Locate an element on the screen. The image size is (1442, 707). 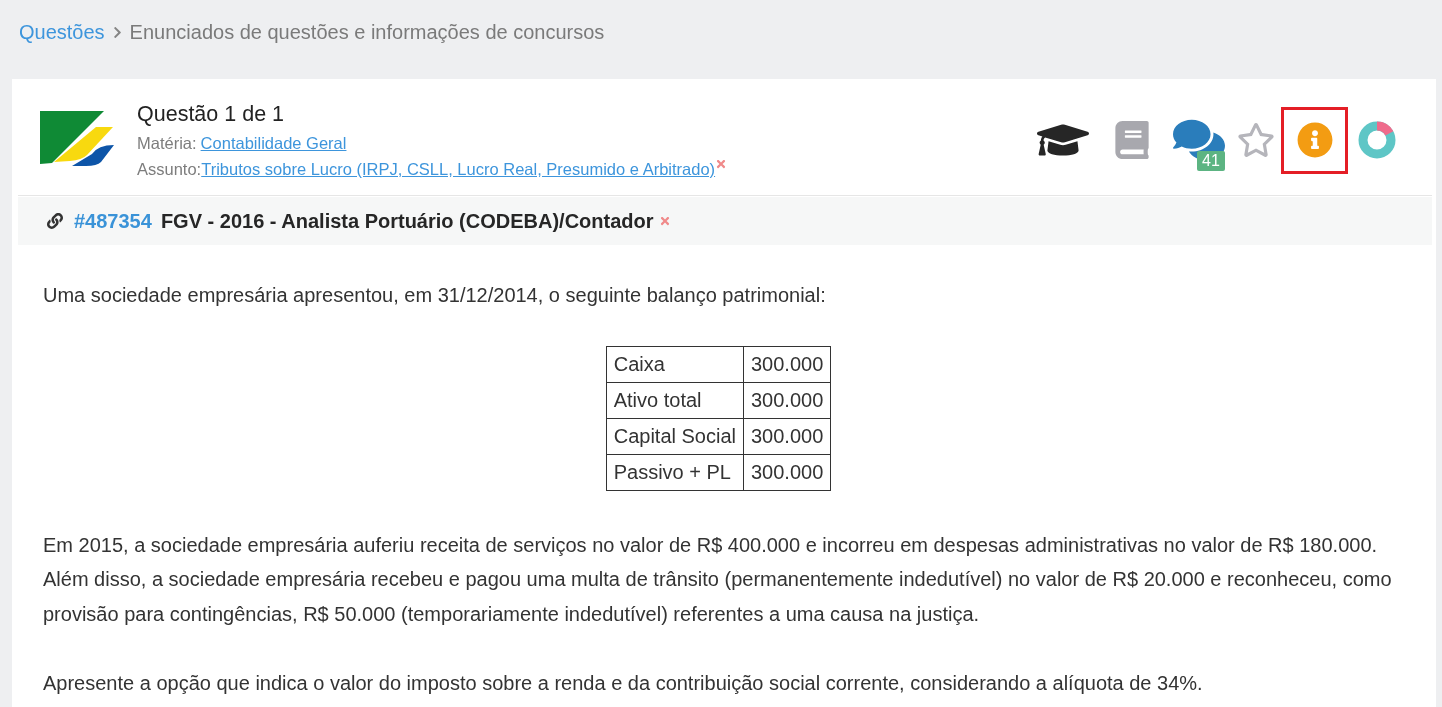
question-title: Questão 1 de 1 is located at coordinates (211, 114).